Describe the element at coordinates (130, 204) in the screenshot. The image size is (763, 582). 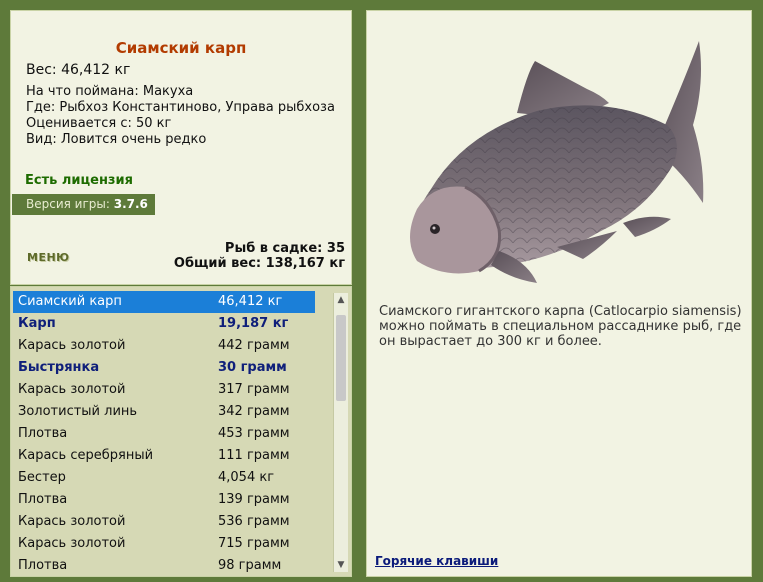
I see `version-value: 3.7.6` at that location.